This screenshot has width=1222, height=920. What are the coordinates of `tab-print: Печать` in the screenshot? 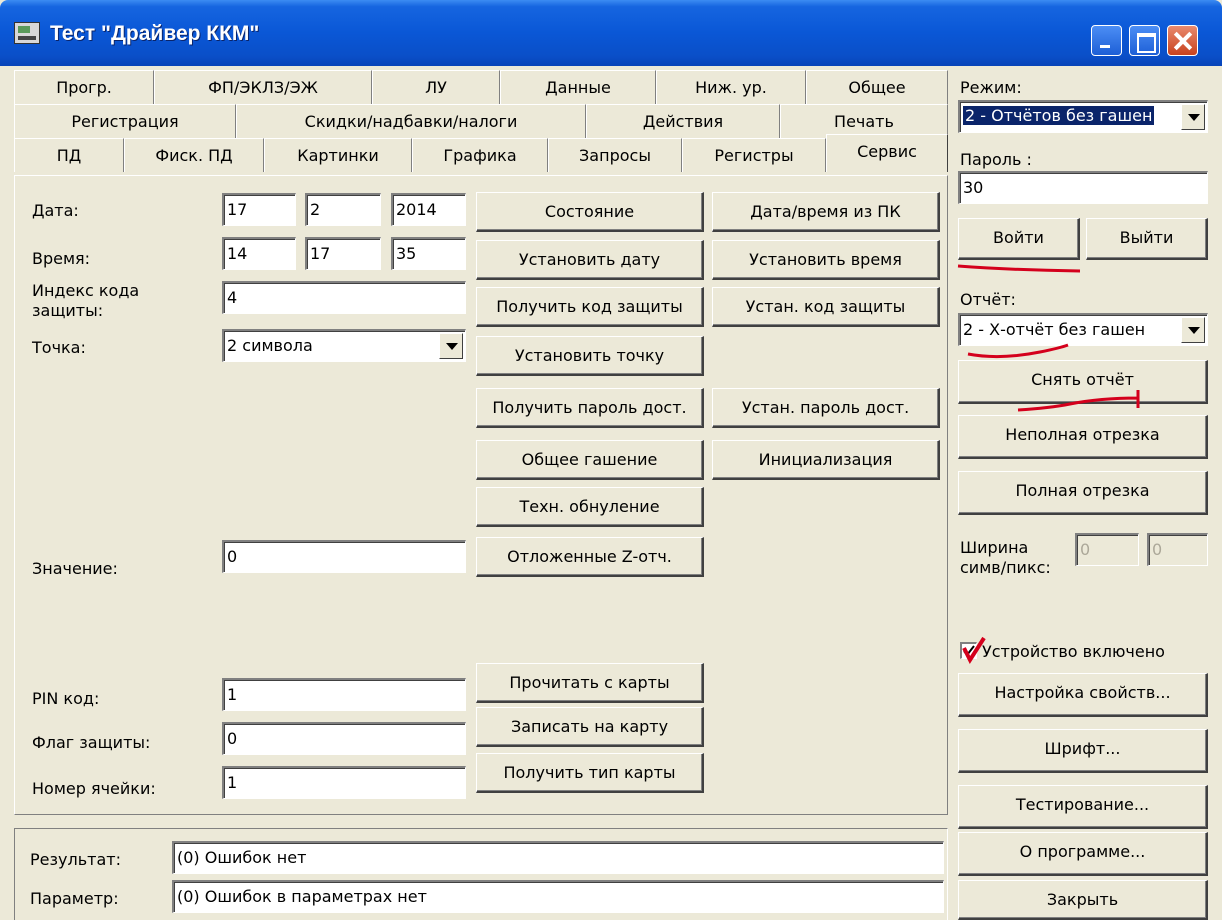 It's located at (864, 121).